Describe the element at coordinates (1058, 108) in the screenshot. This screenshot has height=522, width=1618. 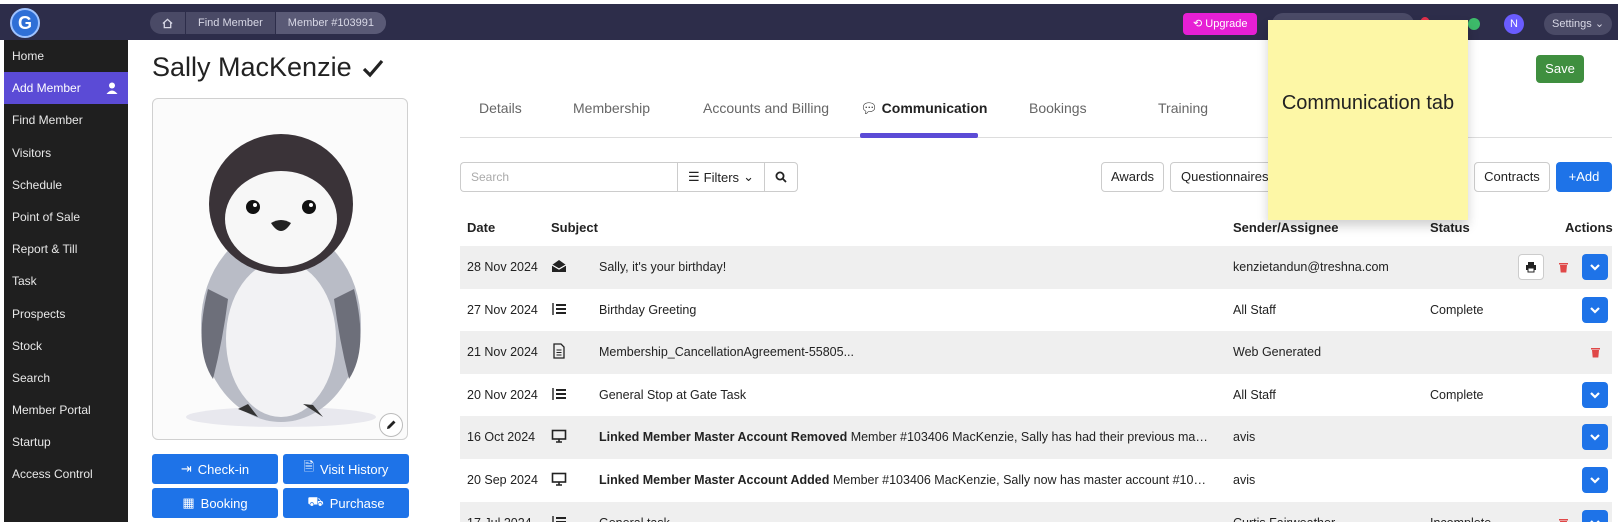
I see `tab-bookings: Bookings` at that location.